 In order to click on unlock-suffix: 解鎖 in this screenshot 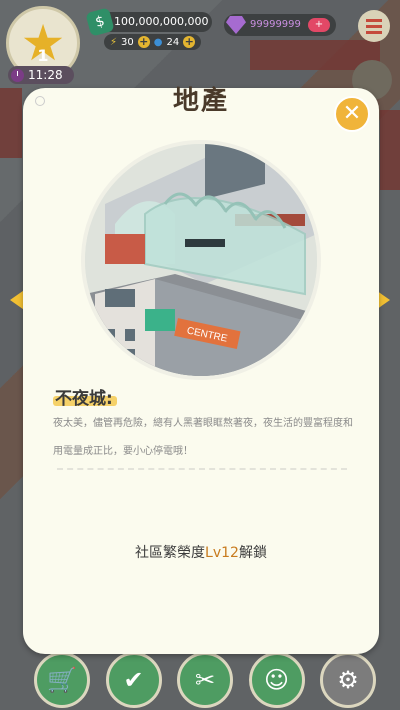, I will do `click(252, 553)`.